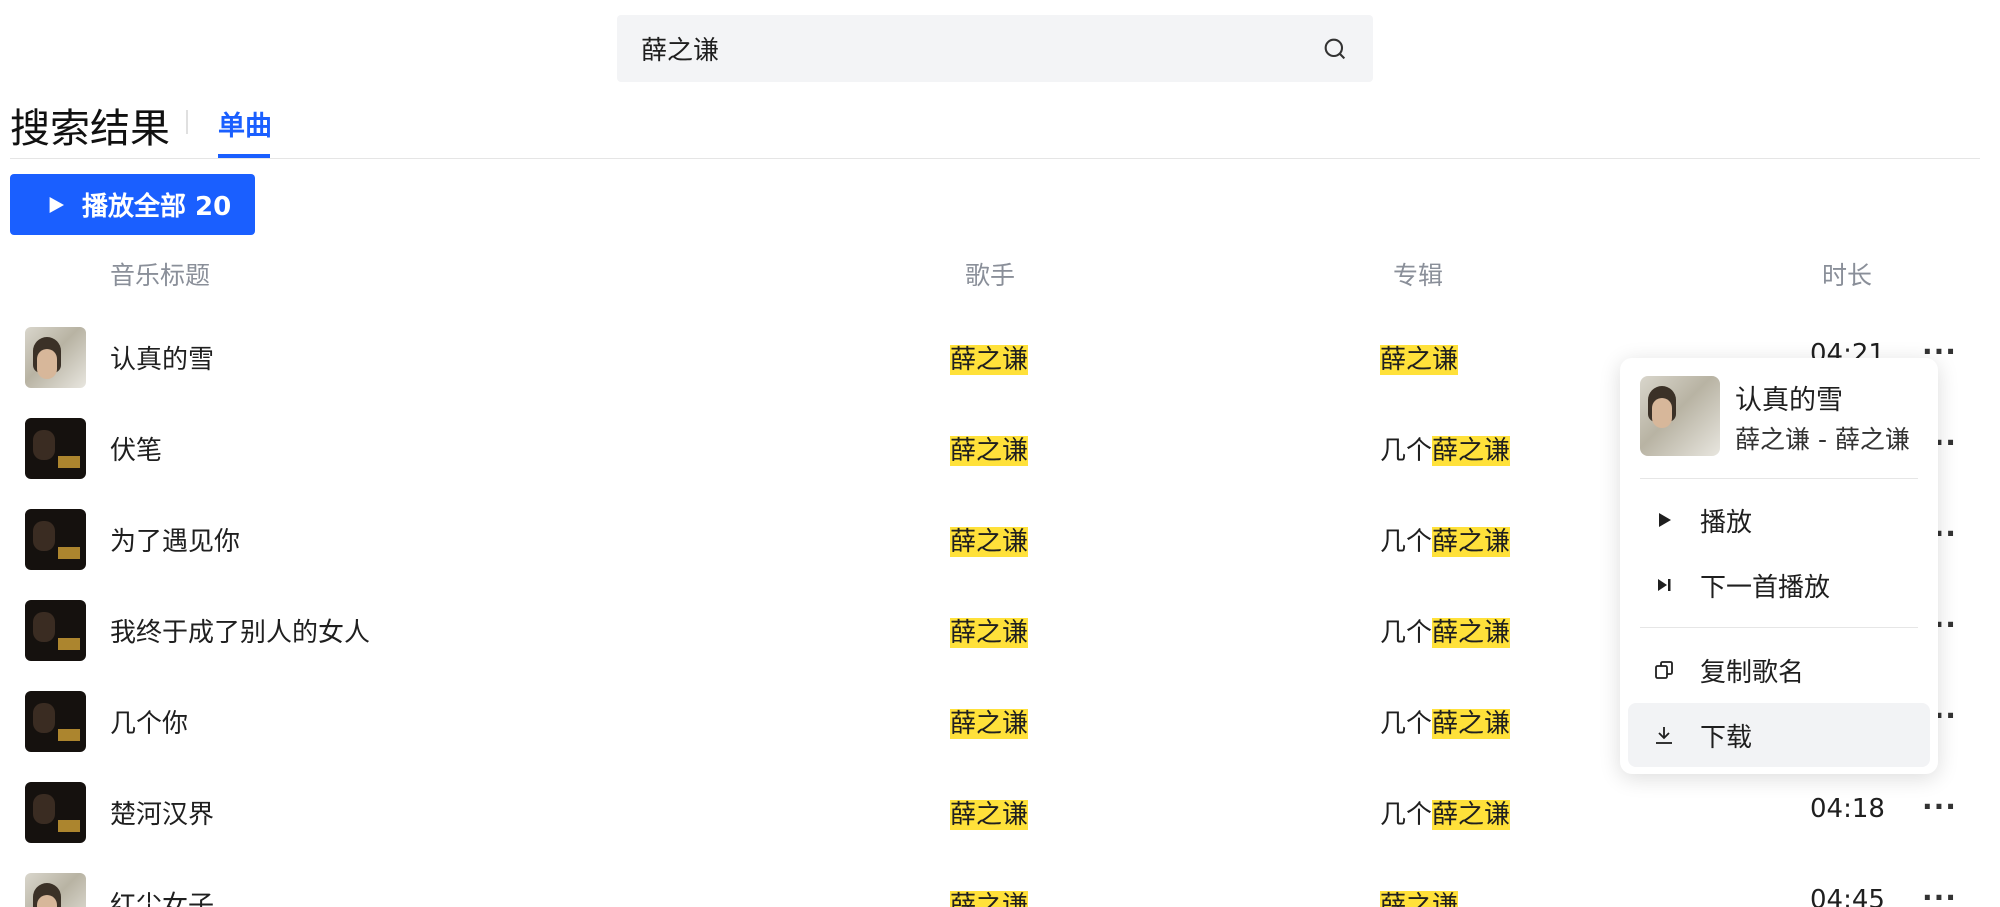  Describe the element at coordinates (1789, 400) in the screenshot. I see `menu-song-title: 认真的雪` at that location.